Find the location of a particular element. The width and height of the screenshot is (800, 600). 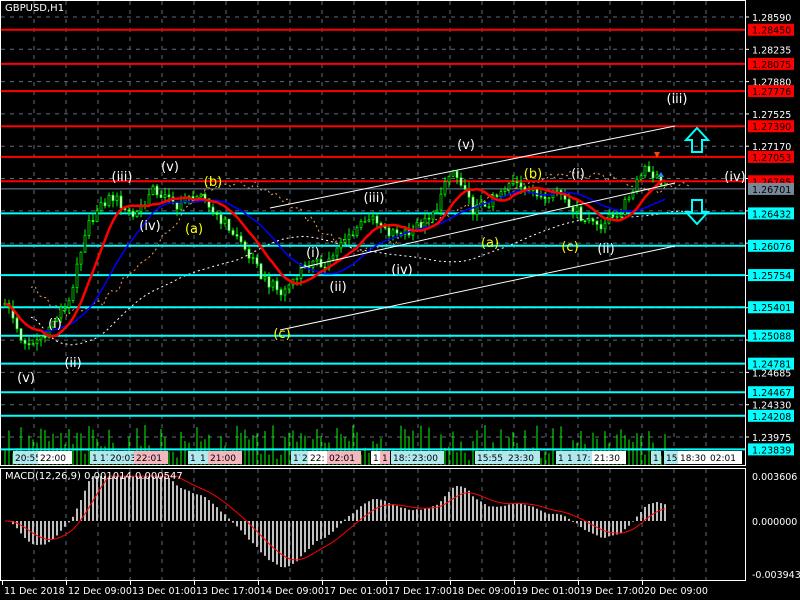

session-tag: 20:55 is located at coordinates (28, 459).